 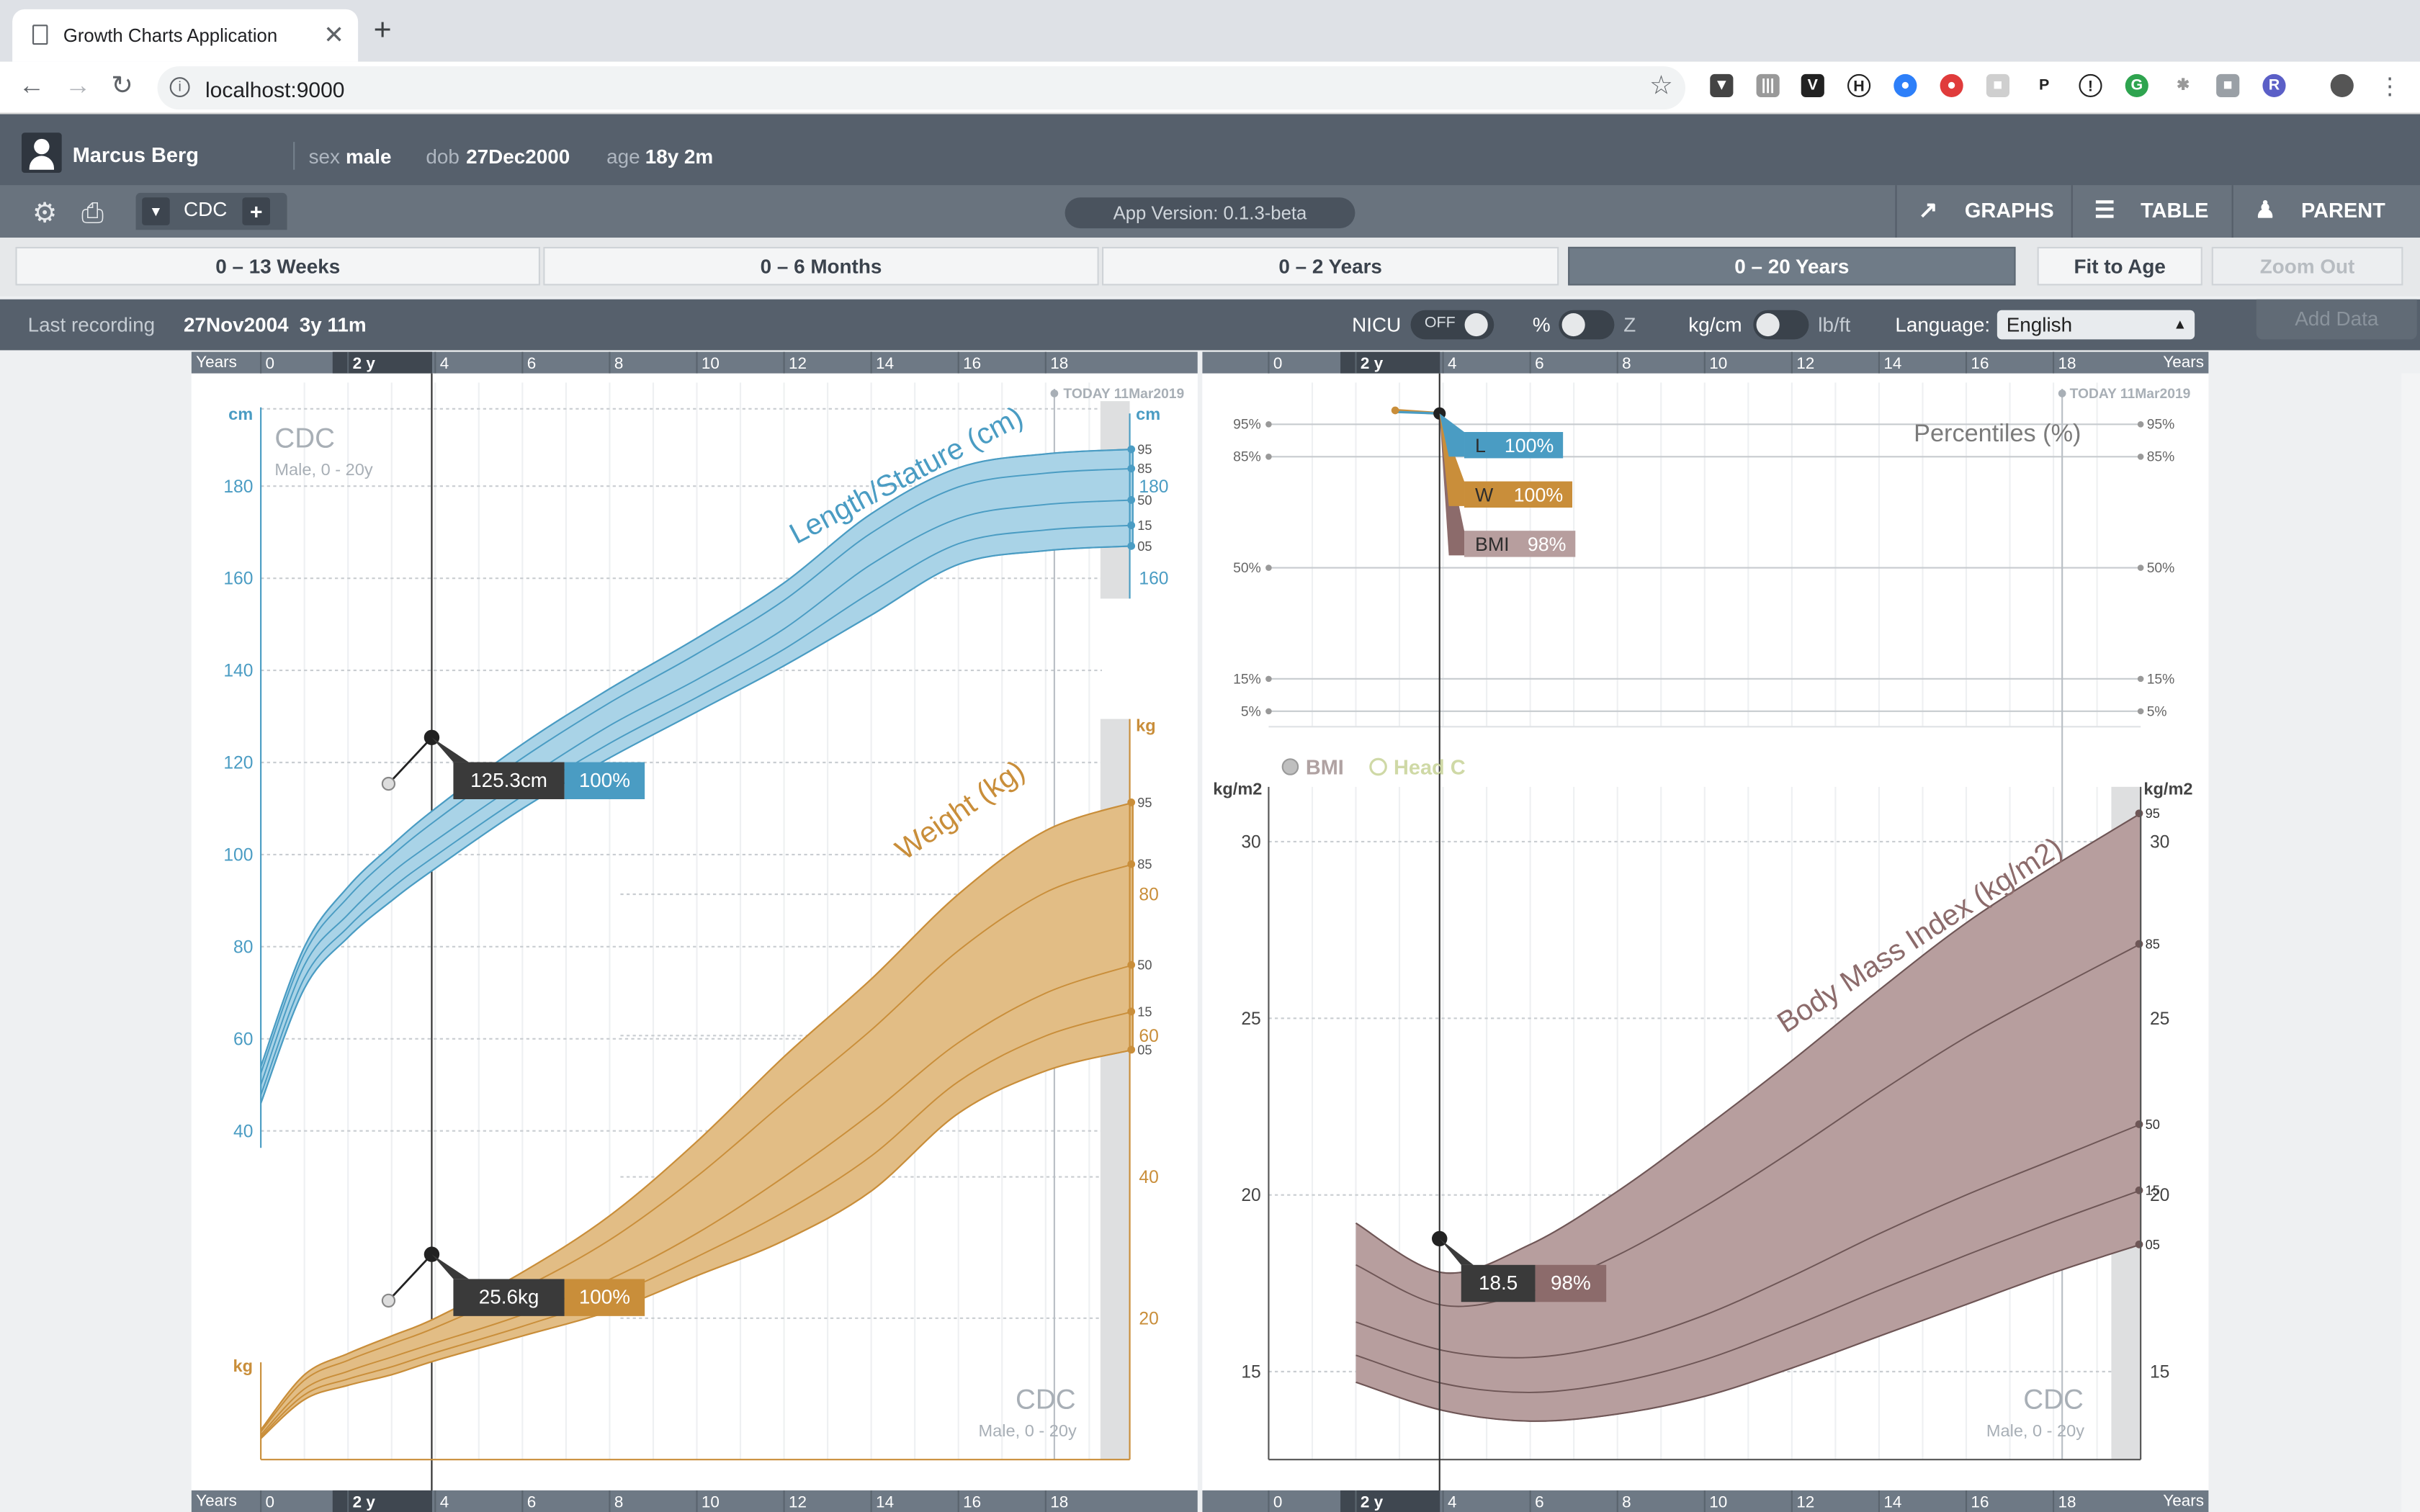 What do you see at coordinates (972, 1502) in the screenshot?
I see `left-bottom-year-tick: 16` at bounding box center [972, 1502].